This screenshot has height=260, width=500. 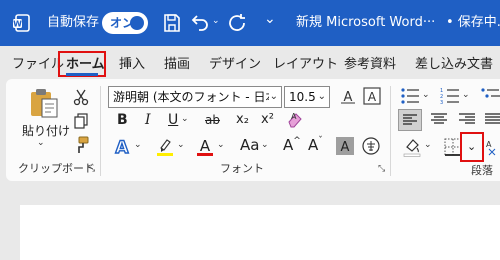 I want to click on text-effects-icon: A, so click(x=122, y=147).